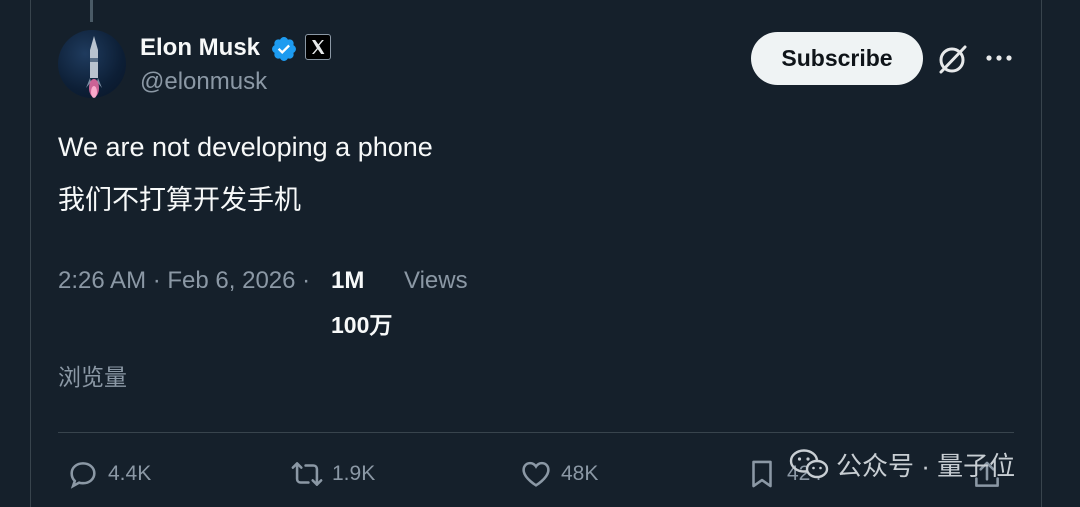 Image resolution: width=1080 pixels, height=507 pixels. Describe the element at coordinates (30, 253) in the screenshot. I see `column-border-left` at that location.